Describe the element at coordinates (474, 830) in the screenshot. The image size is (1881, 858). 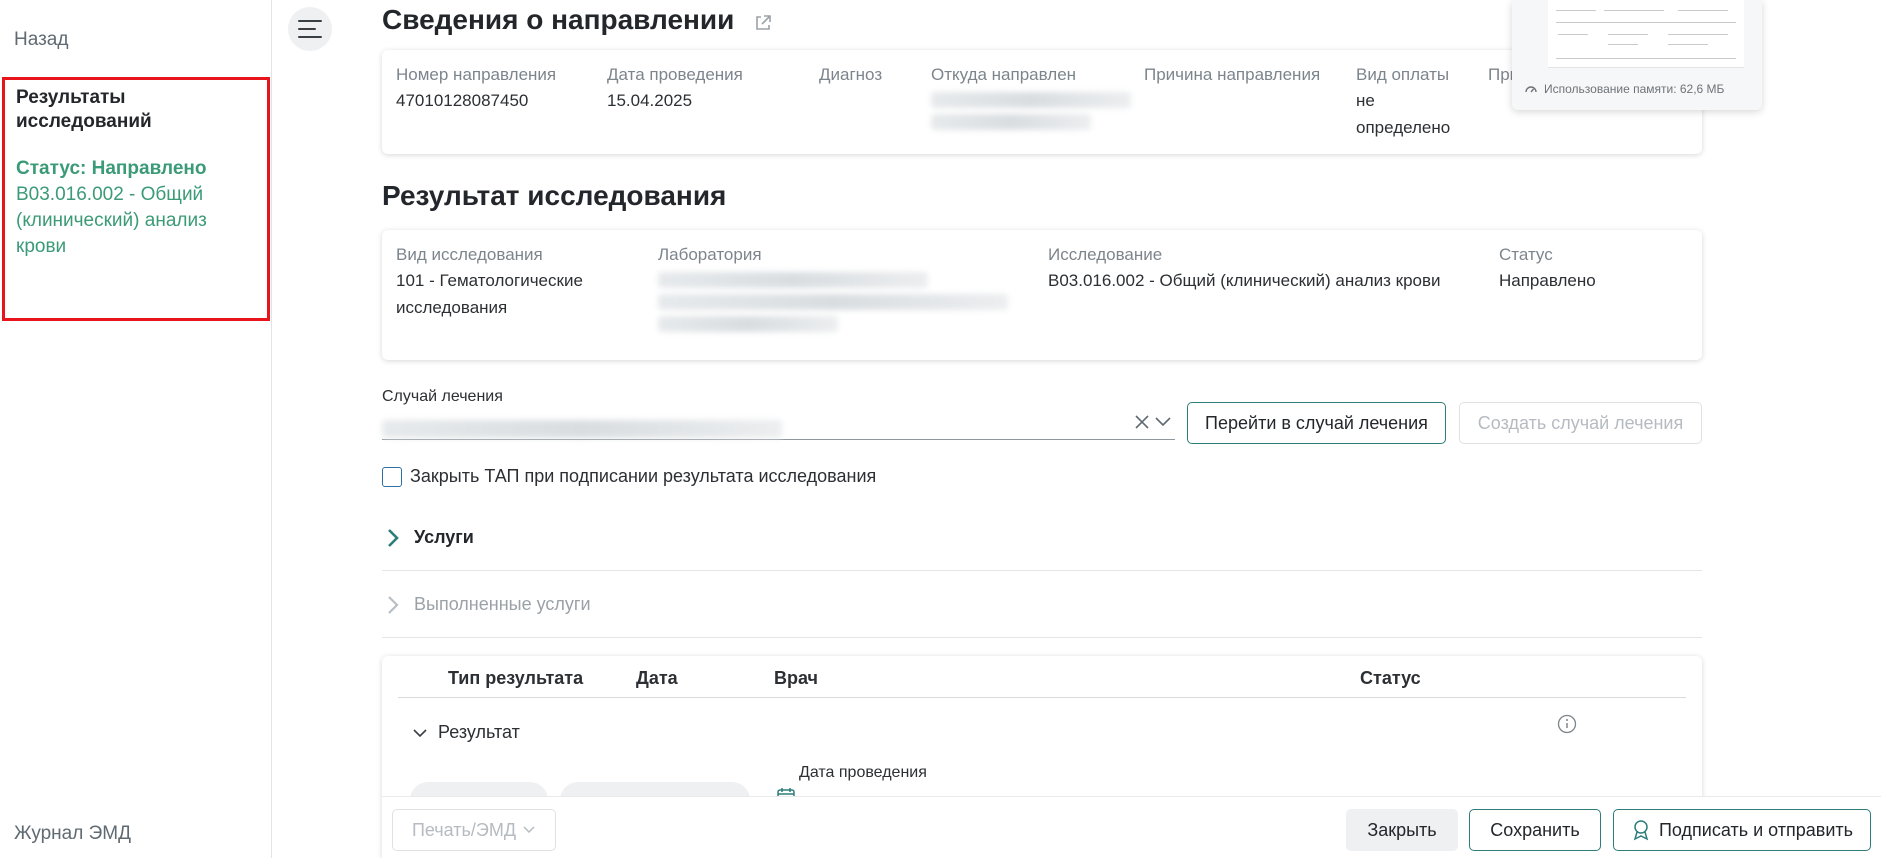
I see `print-emd-button: Печать/ЭМД` at that location.